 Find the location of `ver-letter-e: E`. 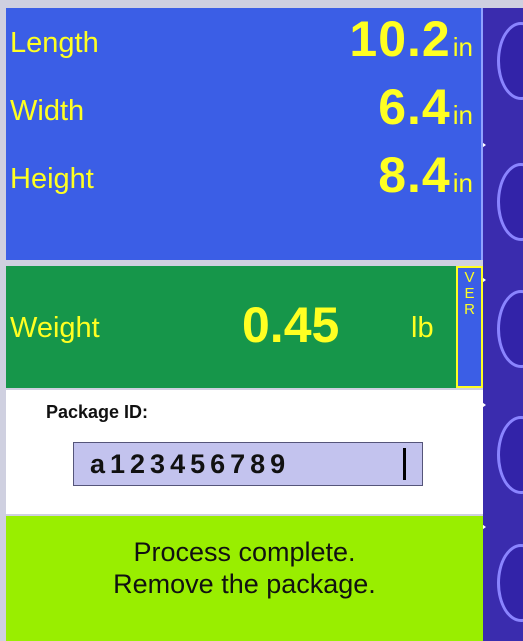

ver-letter-e: E is located at coordinates (469, 293).